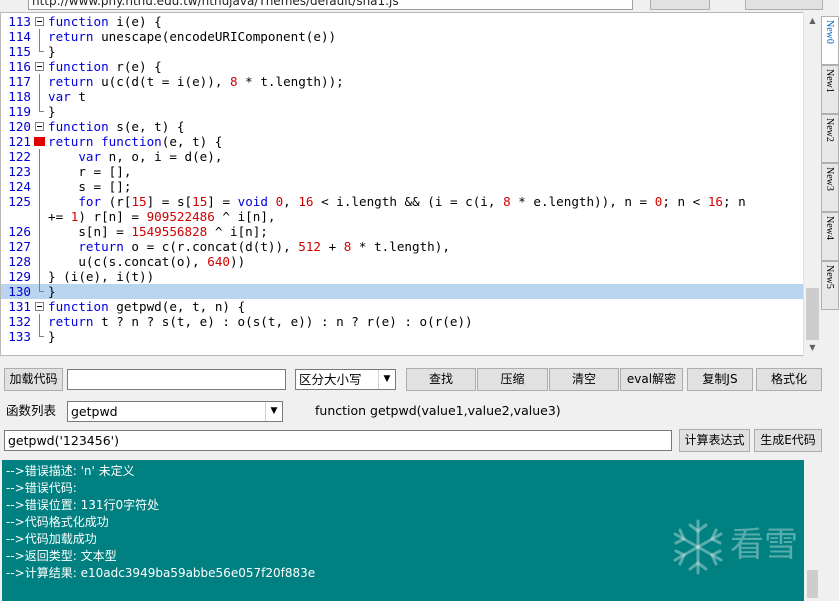 The width and height of the screenshot is (839, 601). Describe the element at coordinates (812, 314) in the screenshot. I see `scroll-thumb` at that location.